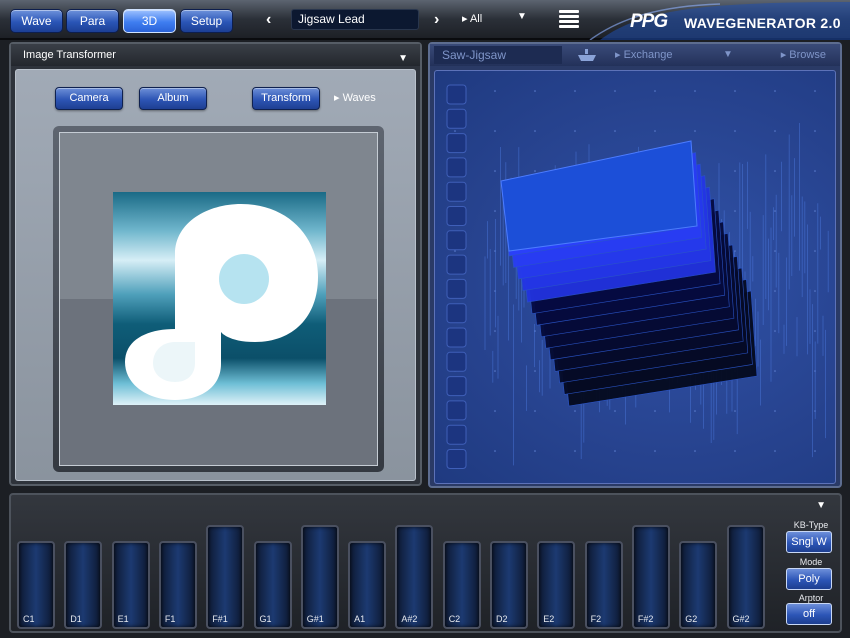 Image resolution: width=850 pixels, height=638 pixels. I want to click on key-label: E1, so click(123, 619).